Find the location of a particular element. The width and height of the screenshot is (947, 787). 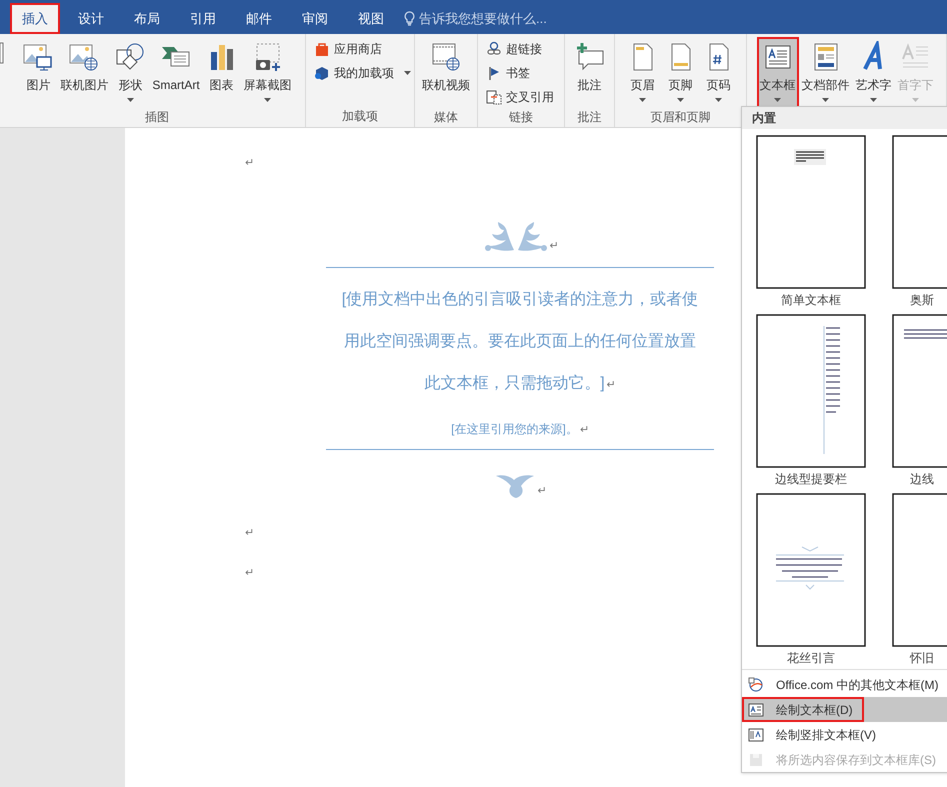

lightbulb-icon is located at coordinates (409, 18).